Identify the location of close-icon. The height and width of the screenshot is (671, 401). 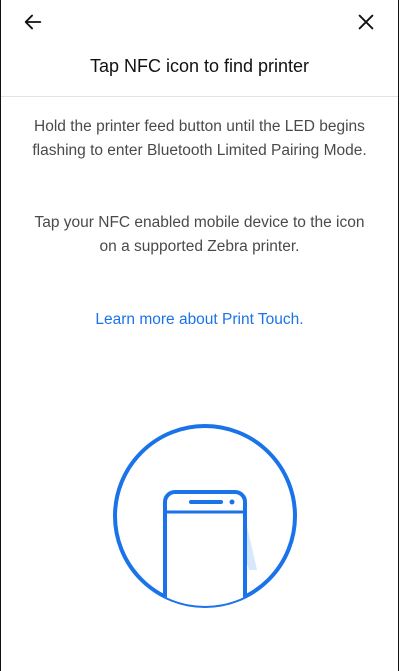
(366, 22).